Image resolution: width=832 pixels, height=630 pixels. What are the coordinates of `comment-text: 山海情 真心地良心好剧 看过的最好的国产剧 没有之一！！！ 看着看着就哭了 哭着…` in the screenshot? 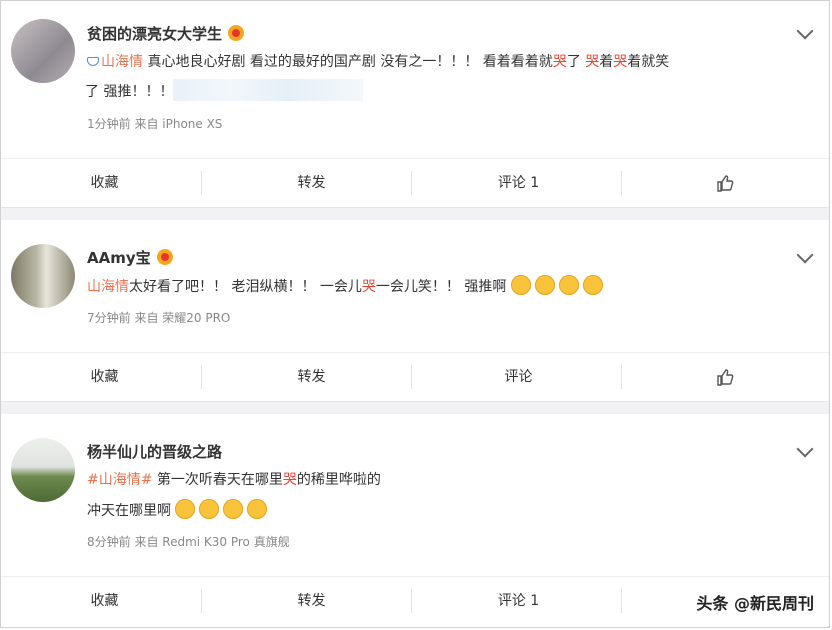 It's located at (378, 62).